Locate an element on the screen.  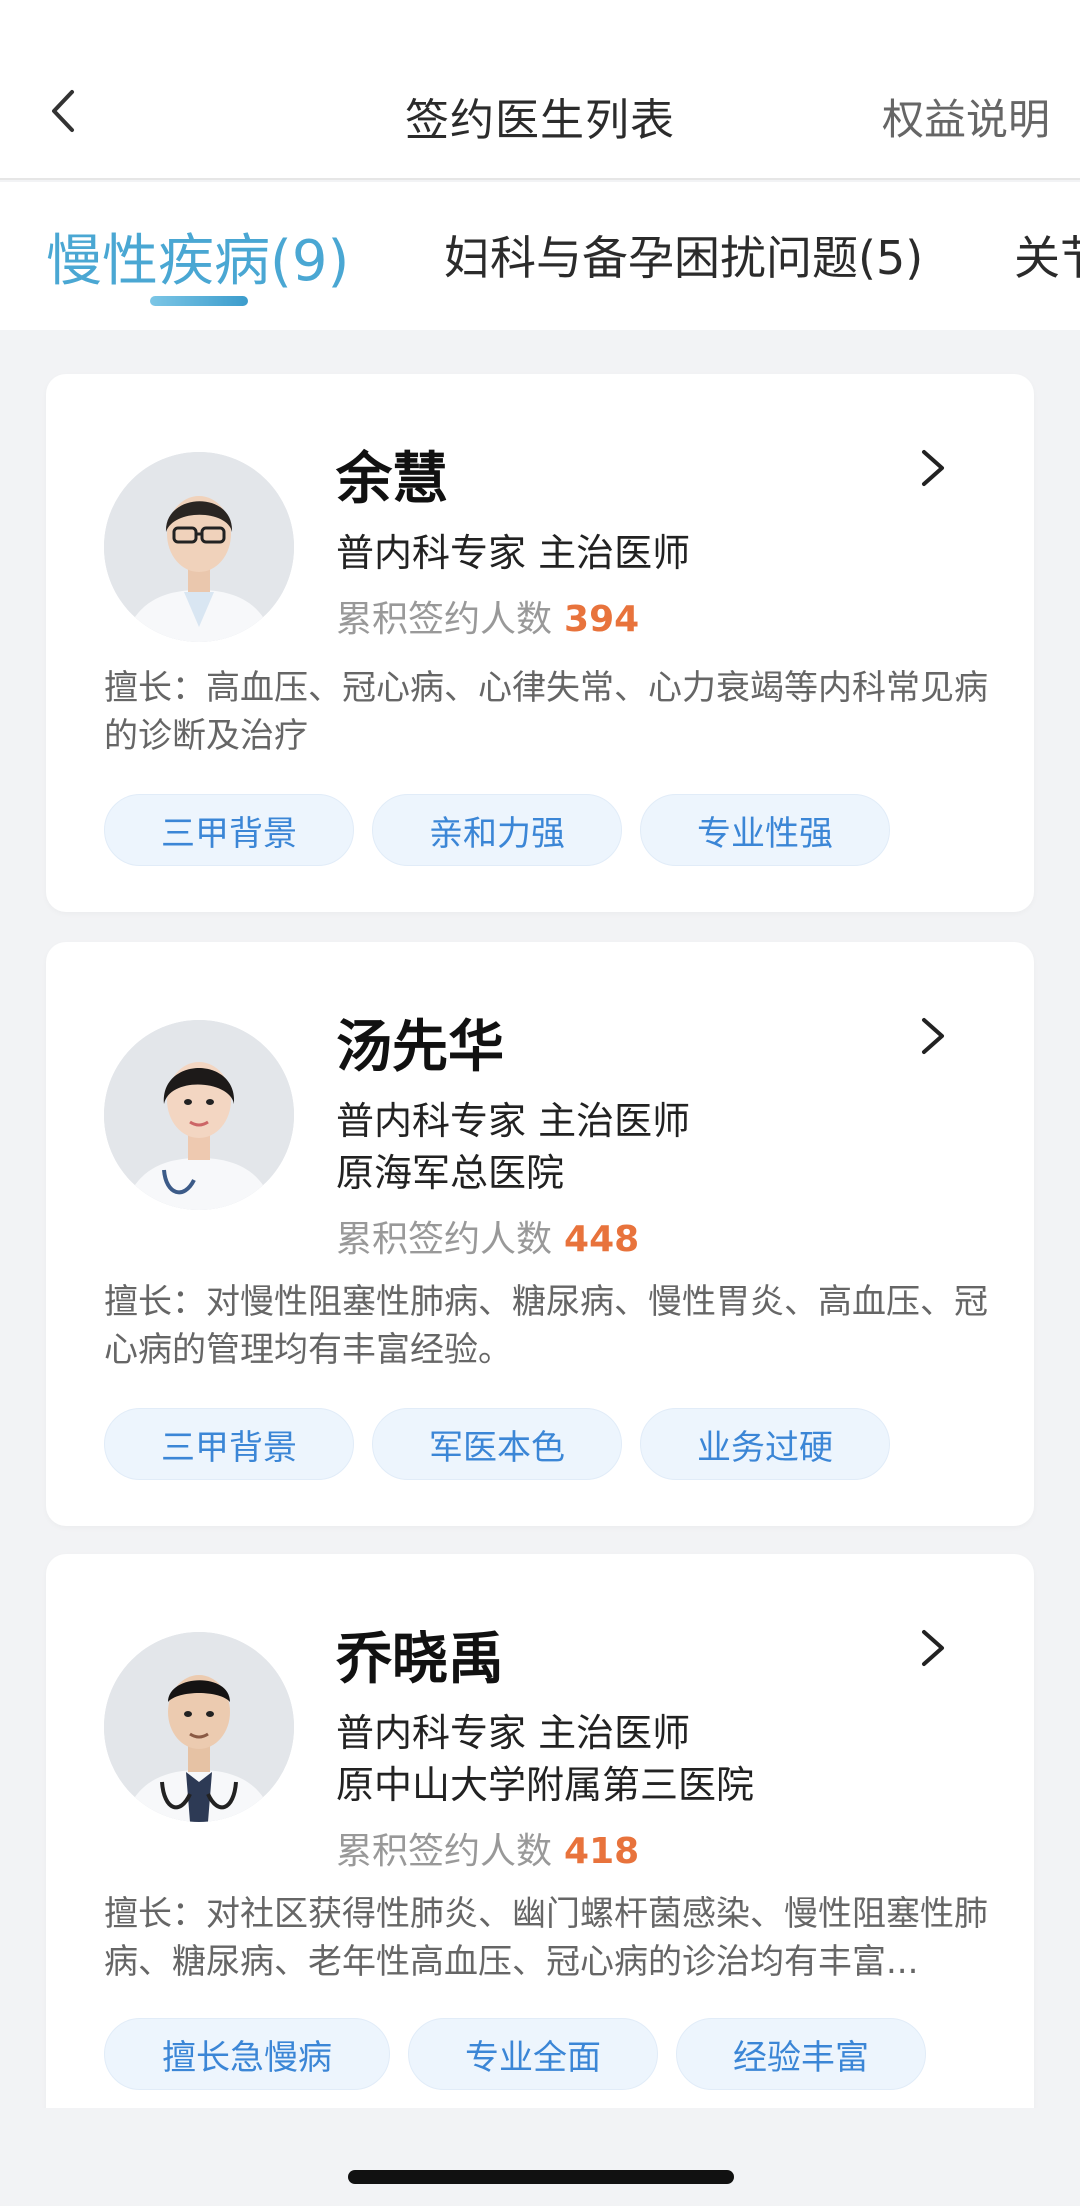
home-indicator is located at coordinates (541, 2177).